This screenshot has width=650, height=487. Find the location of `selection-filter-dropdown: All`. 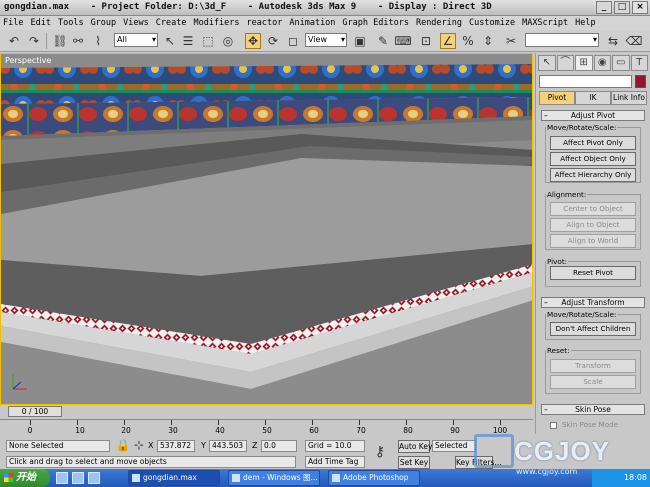

selection-filter-dropdown: All is located at coordinates (136, 40).